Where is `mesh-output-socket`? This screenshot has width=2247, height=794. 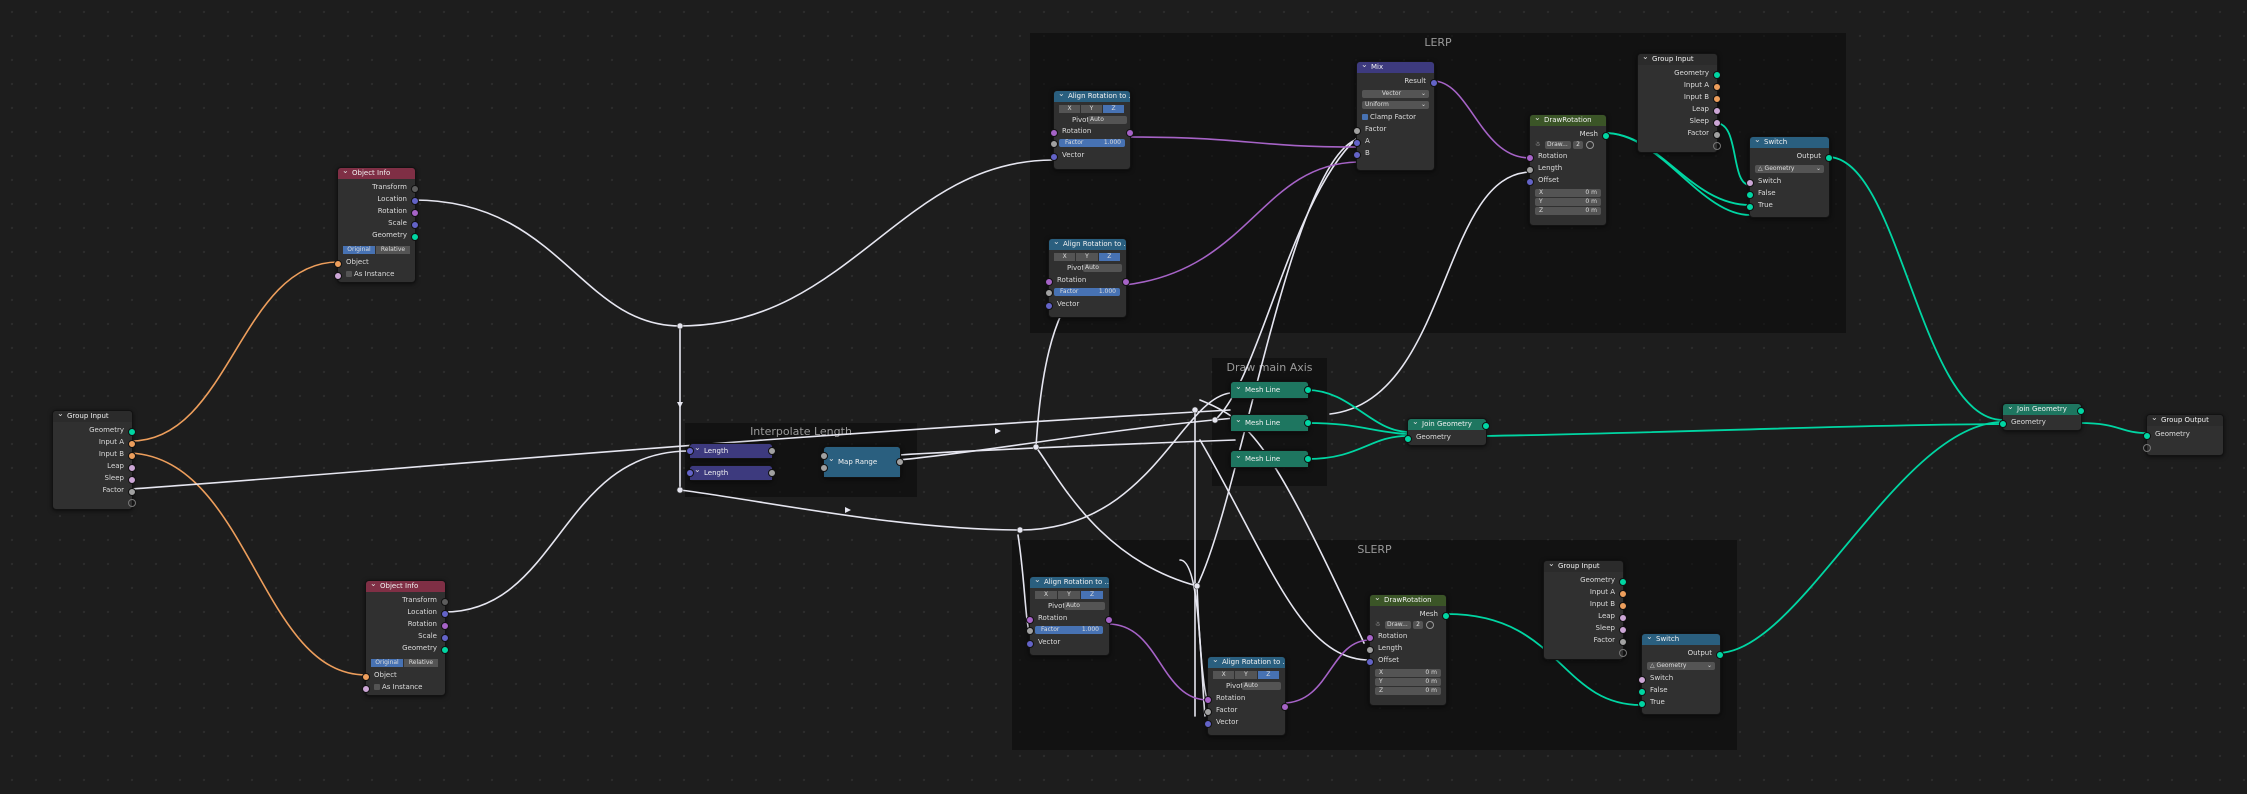
mesh-output-socket is located at coordinates (1308, 423).